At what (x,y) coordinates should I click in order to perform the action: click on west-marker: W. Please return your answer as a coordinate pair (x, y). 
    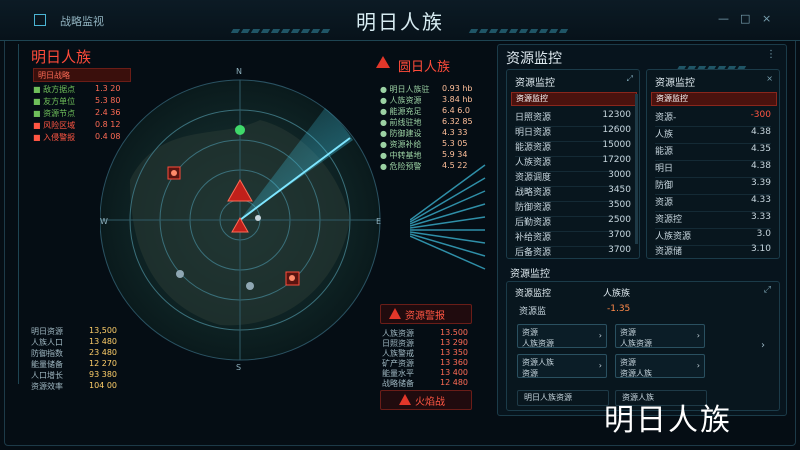
    Looking at the image, I should click on (104, 221).